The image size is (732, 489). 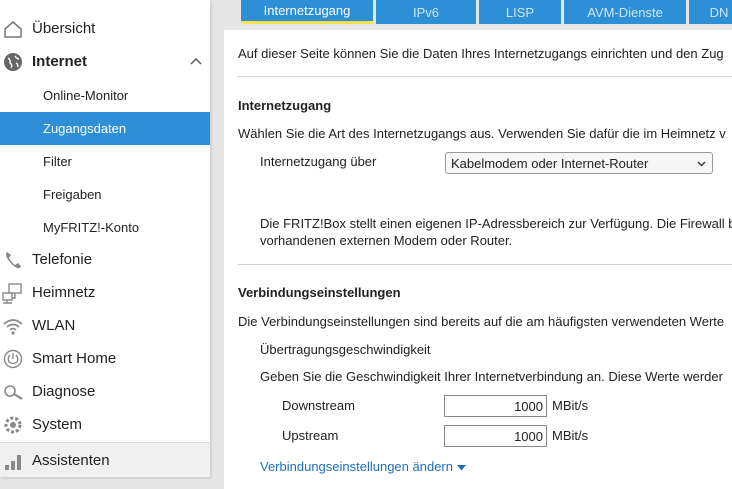 What do you see at coordinates (74, 358) in the screenshot?
I see `nav-label: Smart Home` at bounding box center [74, 358].